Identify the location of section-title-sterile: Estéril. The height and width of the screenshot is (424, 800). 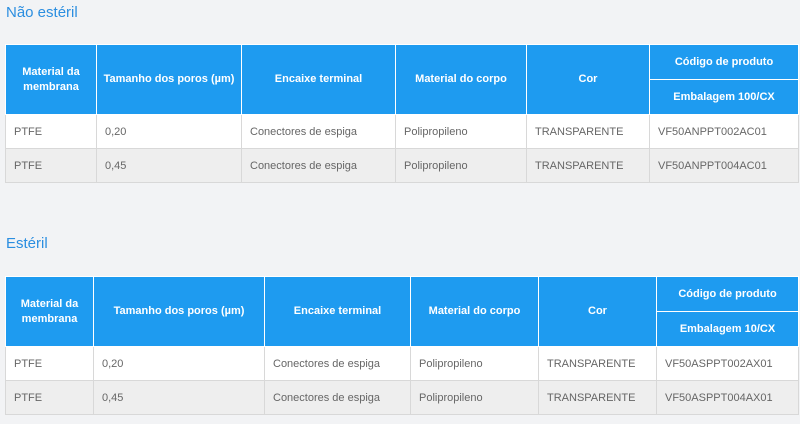
(27, 243).